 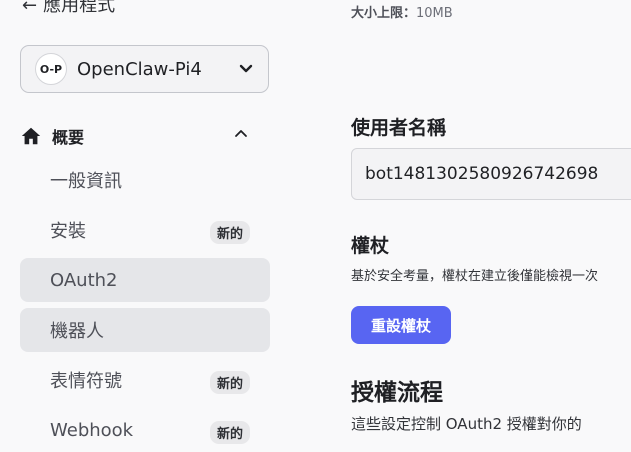 I want to click on username-label: 使用者名稱, so click(x=399, y=128).